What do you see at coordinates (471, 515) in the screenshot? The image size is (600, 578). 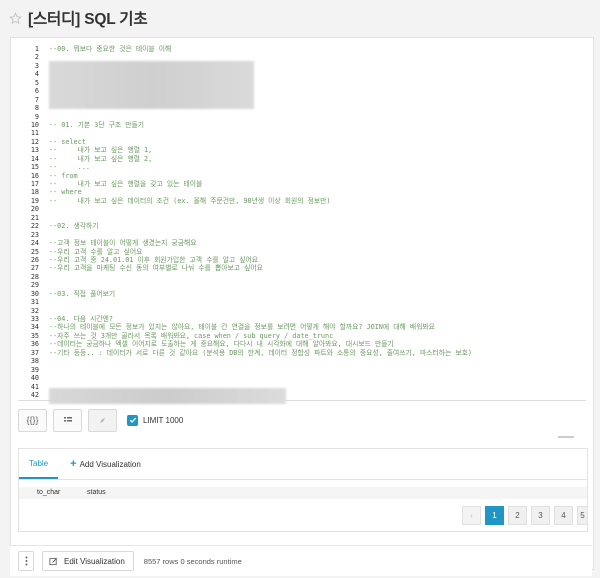 I see `prev-page-button: ‹` at bounding box center [471, 515].